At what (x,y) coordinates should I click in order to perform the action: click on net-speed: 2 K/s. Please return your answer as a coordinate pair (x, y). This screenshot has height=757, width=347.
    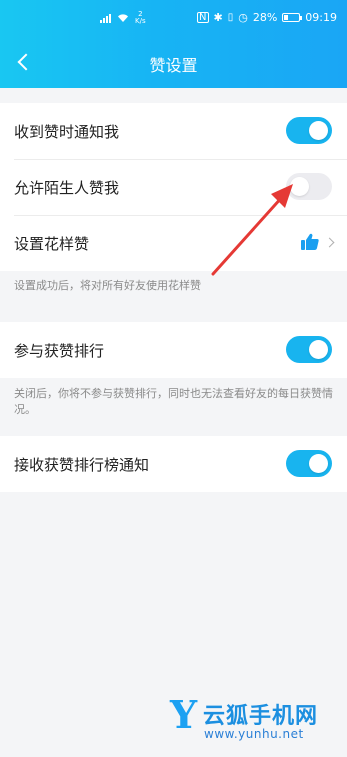
    Looking at the image, I should click on (140, 17).